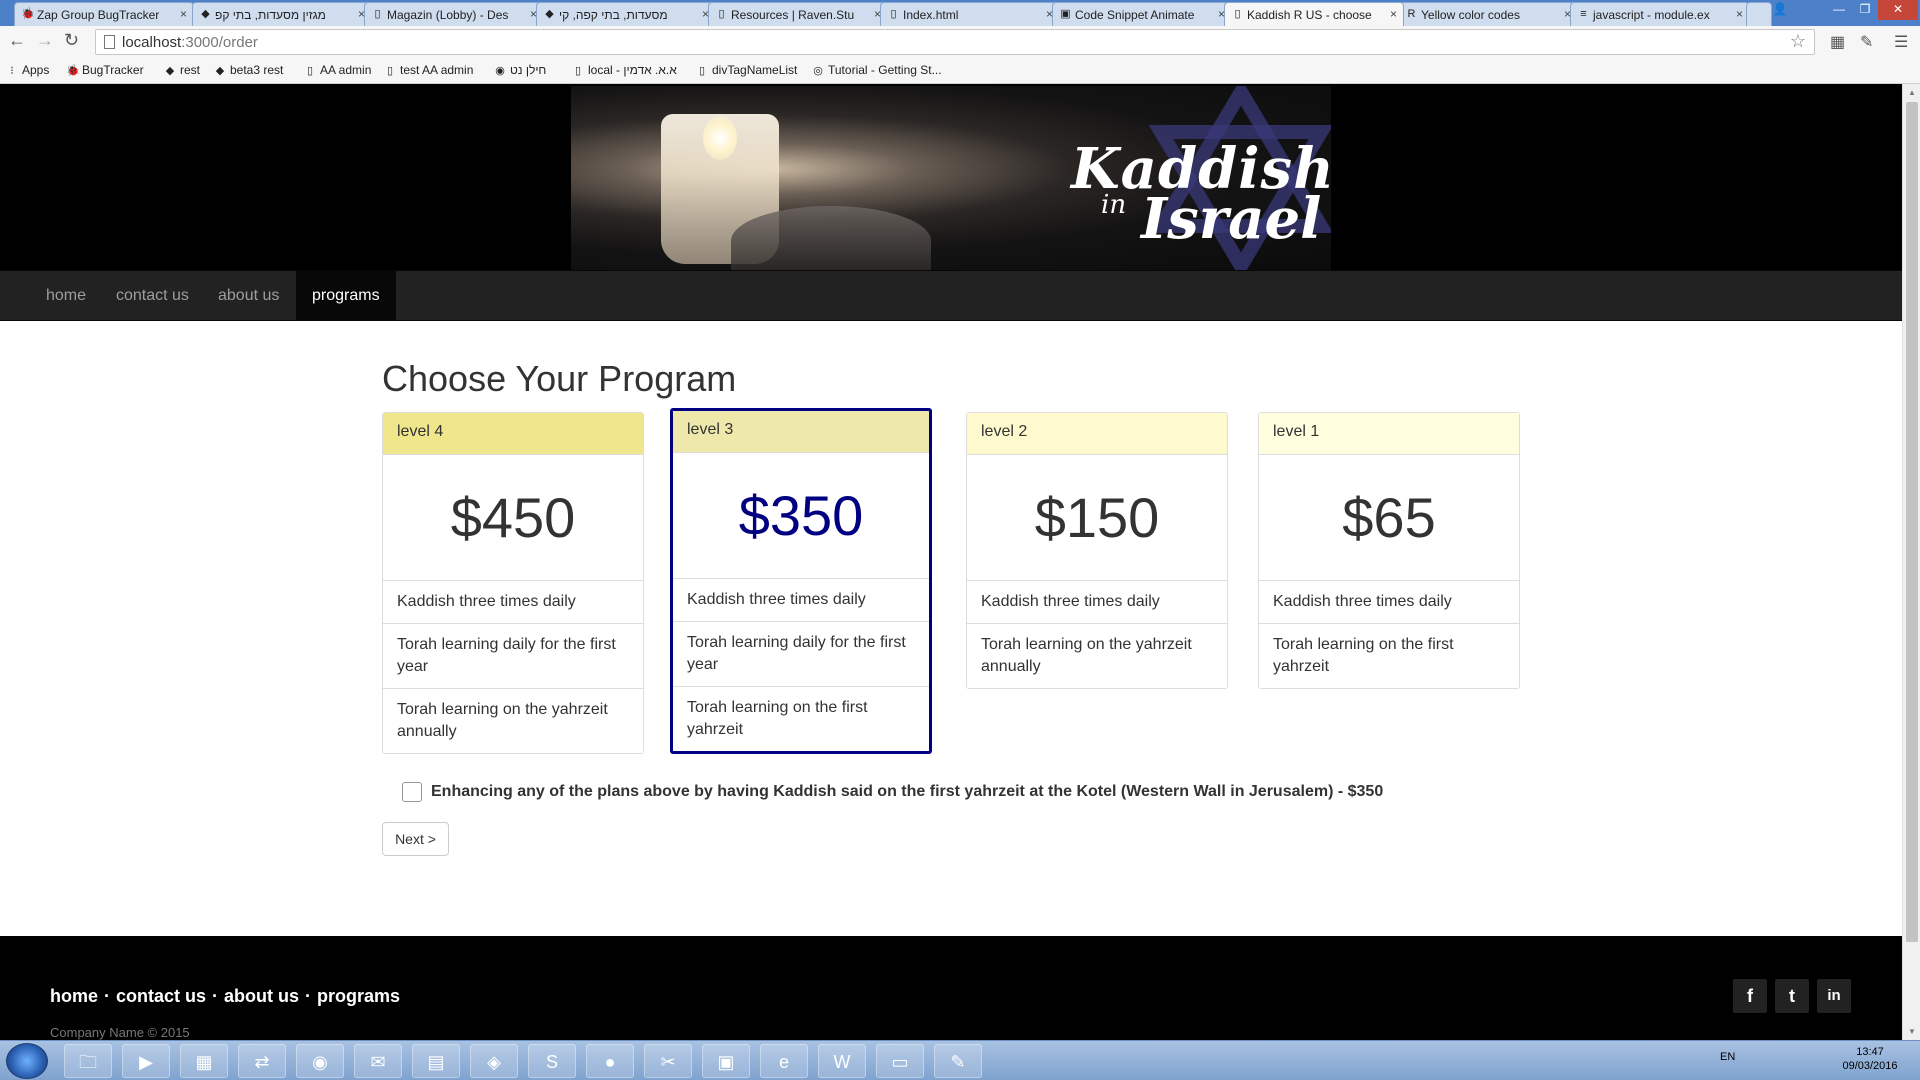 The width and height of the screenshot is (1920, 1080). What do you see at coordinates (559, 378) in the screenshot?
I see `page-title: Choose Your Program` at bounding box center [559, 378].